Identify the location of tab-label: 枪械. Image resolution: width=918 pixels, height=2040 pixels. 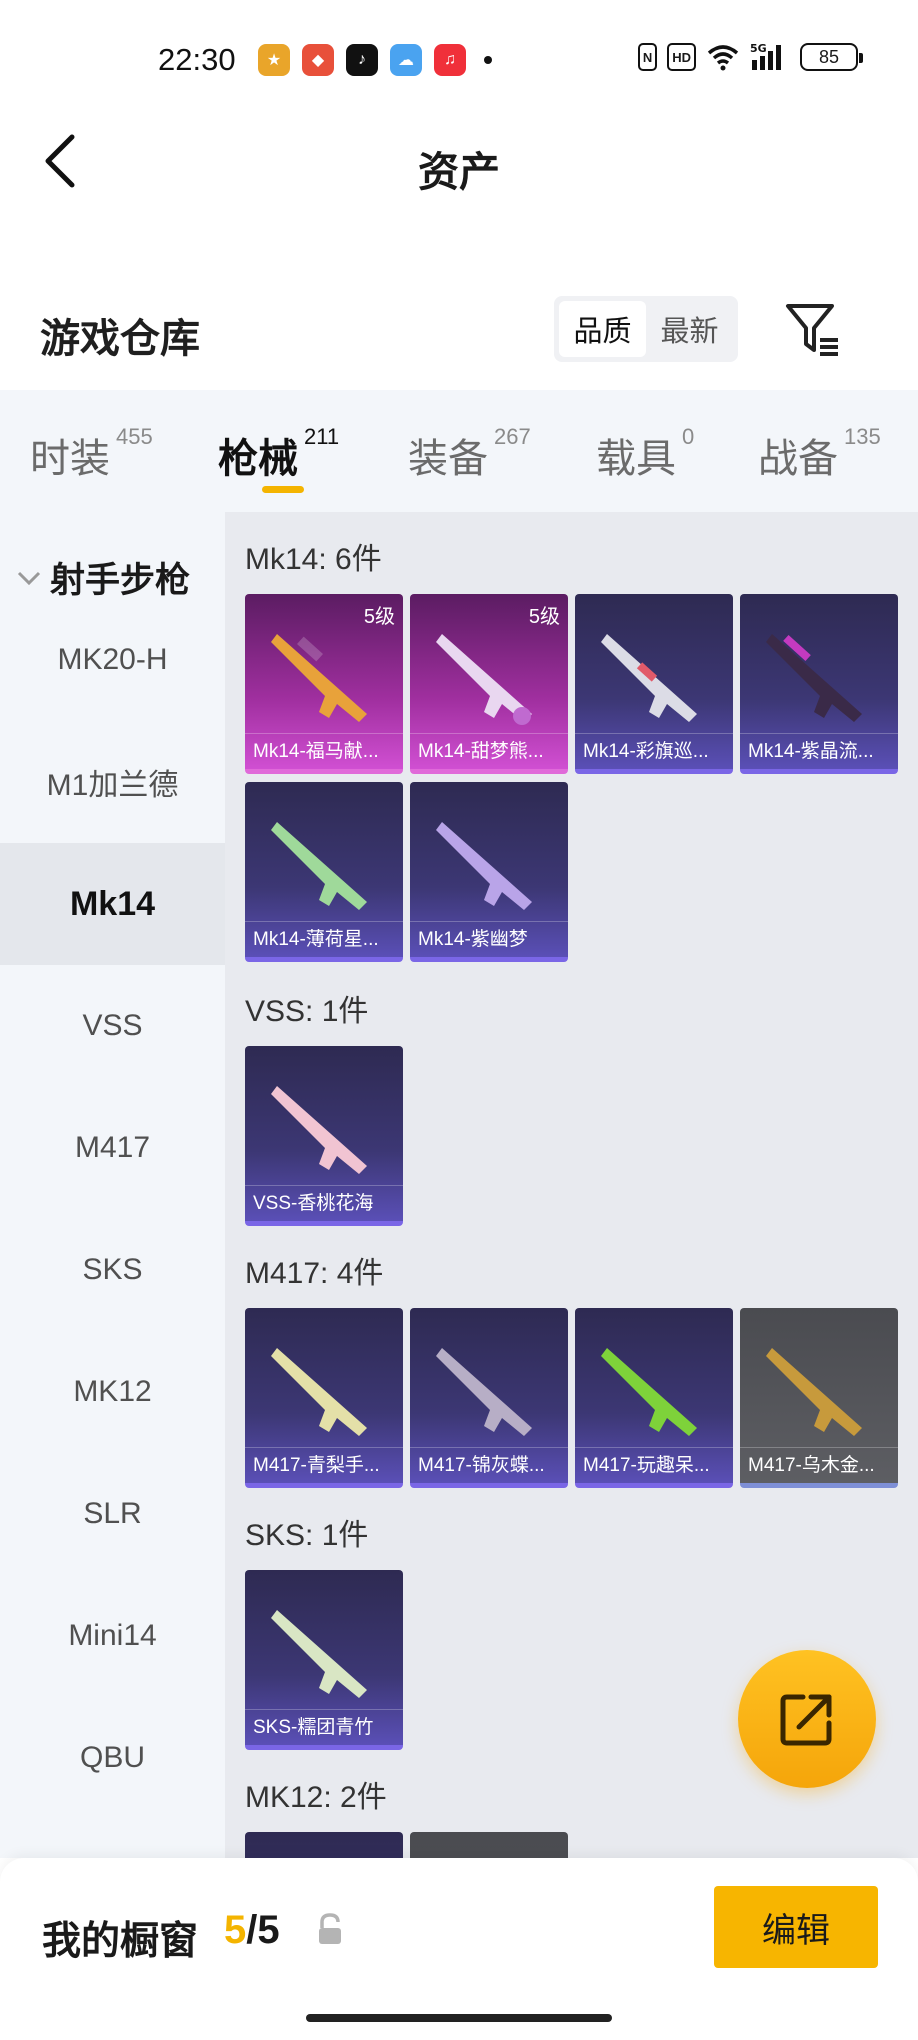
(258, 459).